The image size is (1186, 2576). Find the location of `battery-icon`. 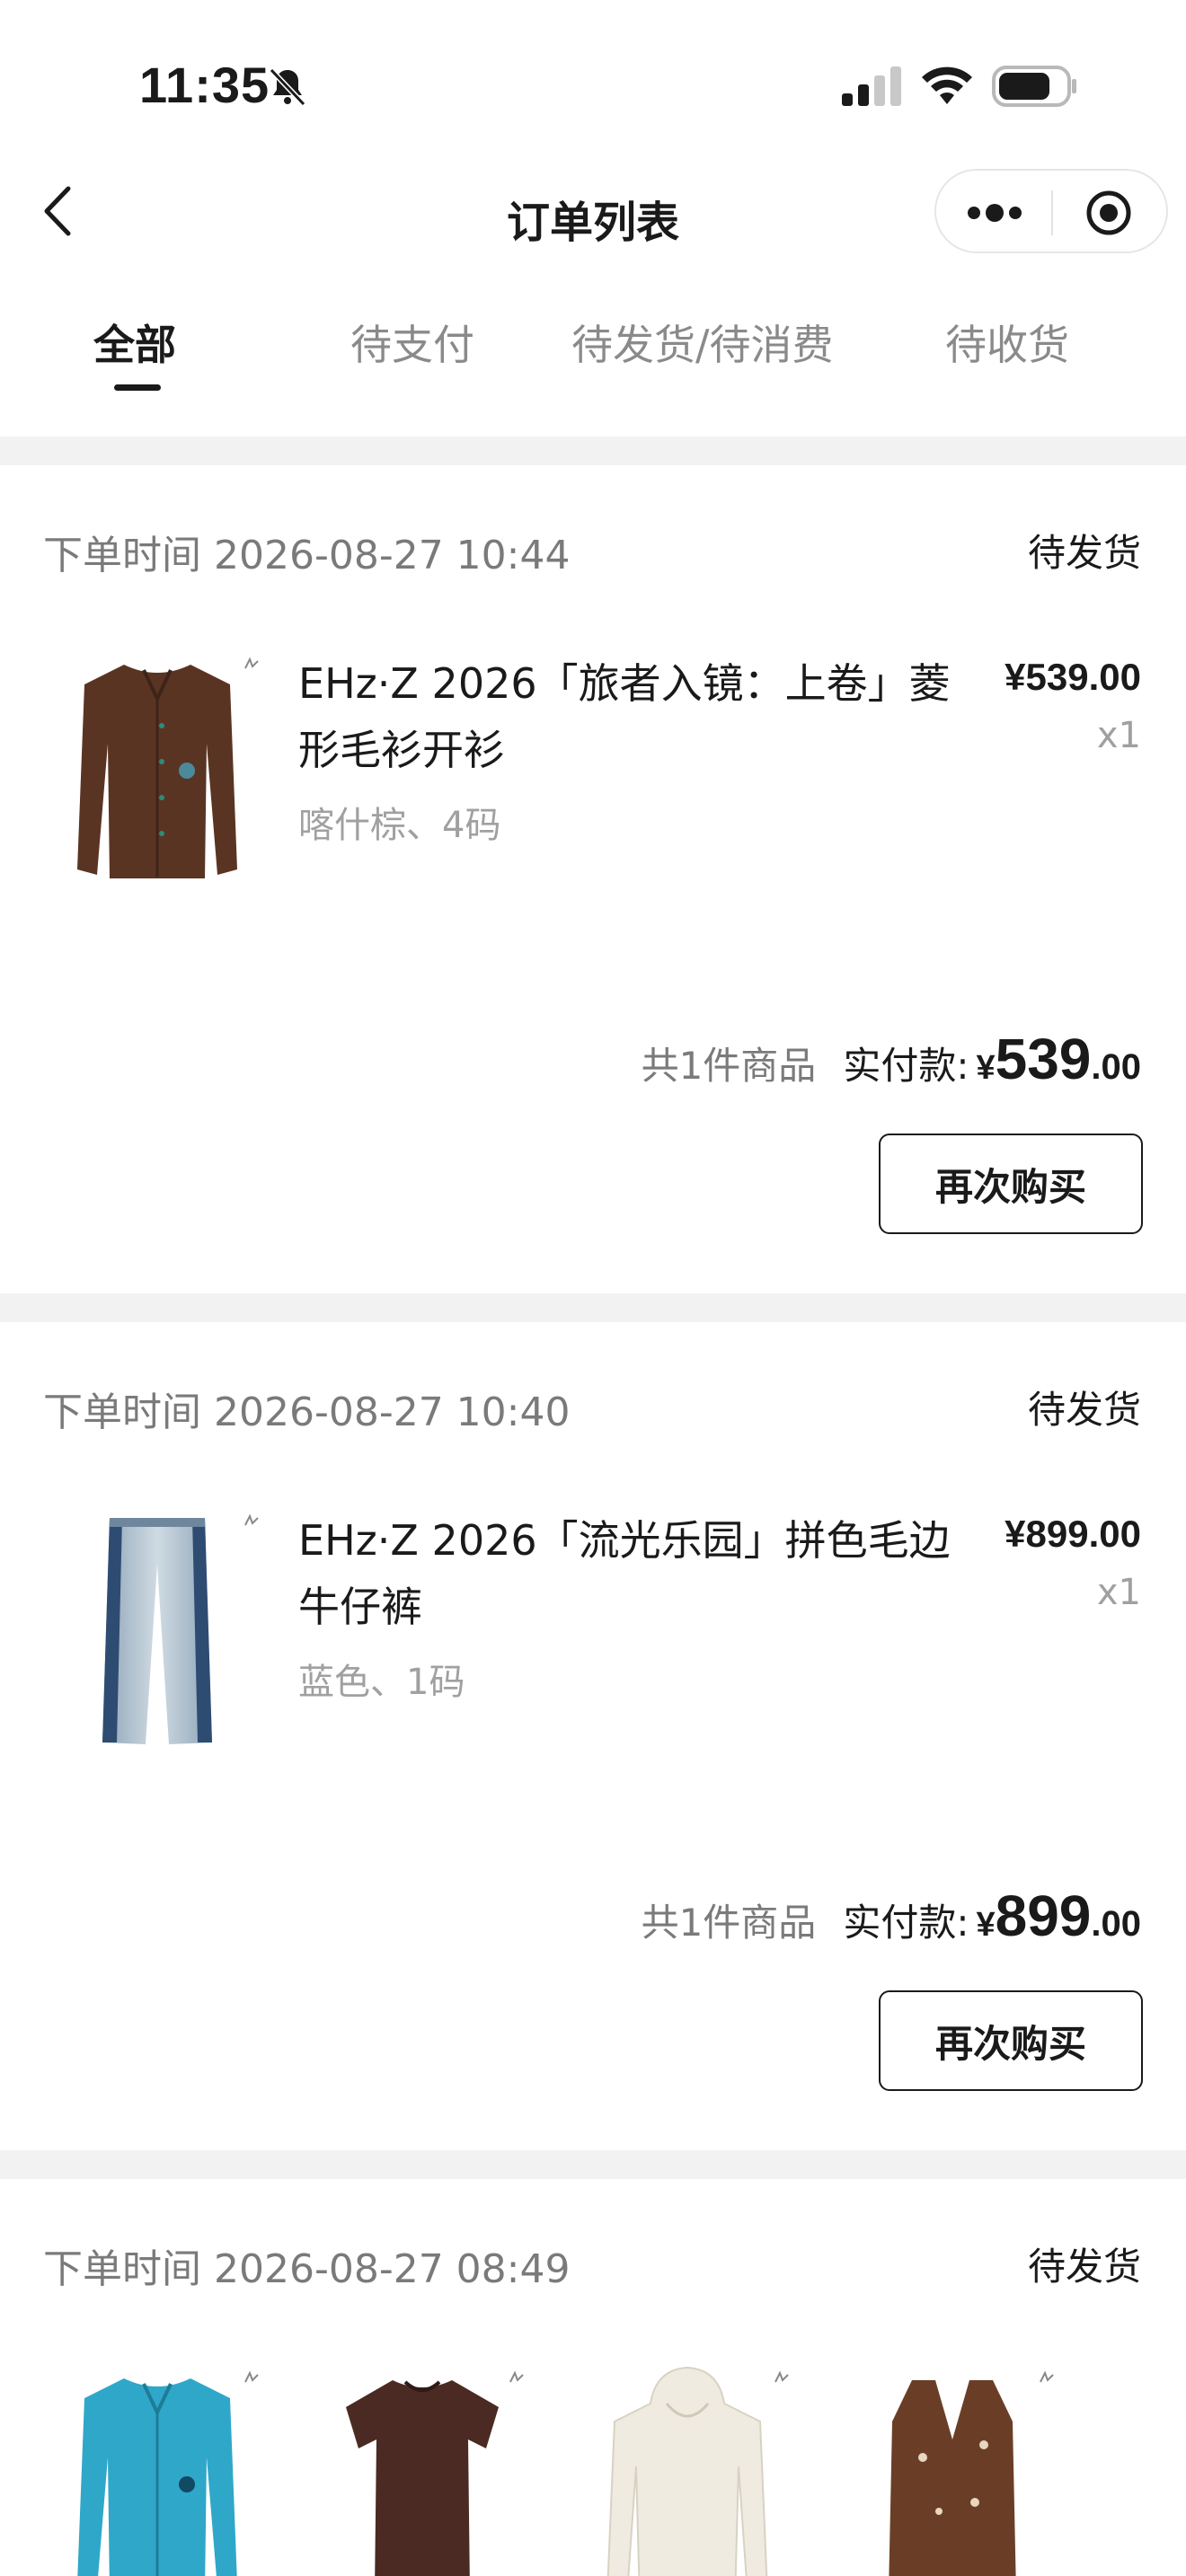

battery-icon is located at coordinates (1034, 86).